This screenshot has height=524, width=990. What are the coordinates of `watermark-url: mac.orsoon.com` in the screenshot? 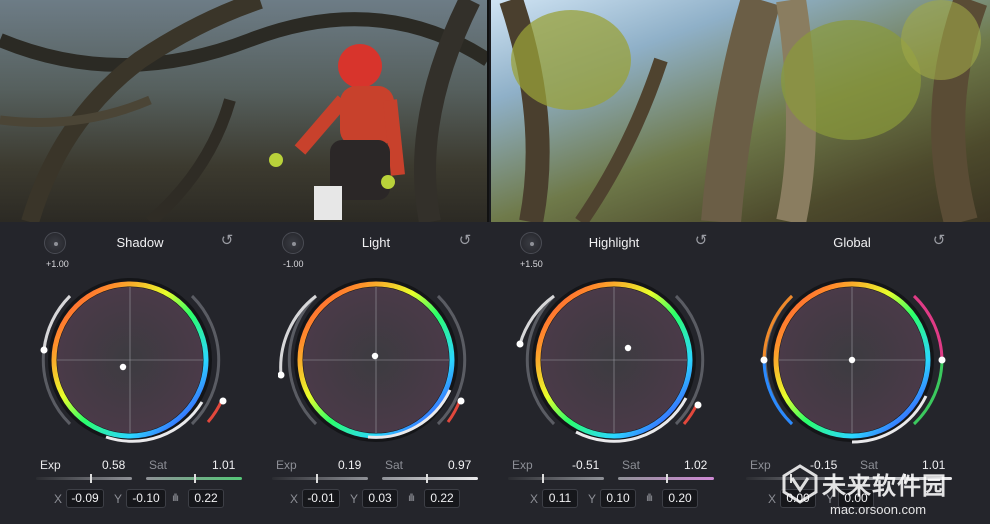 It's located at (878, 509).